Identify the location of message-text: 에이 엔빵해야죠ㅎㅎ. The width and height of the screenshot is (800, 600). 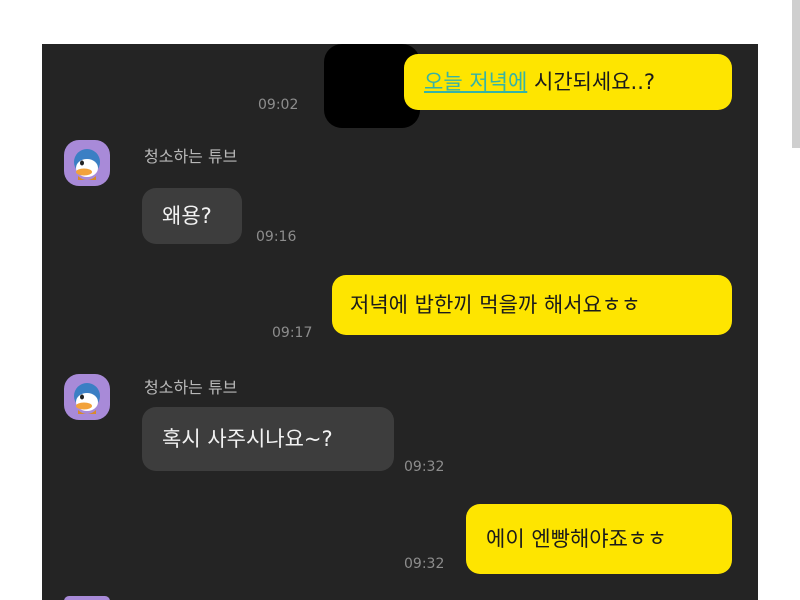
(576, 538).